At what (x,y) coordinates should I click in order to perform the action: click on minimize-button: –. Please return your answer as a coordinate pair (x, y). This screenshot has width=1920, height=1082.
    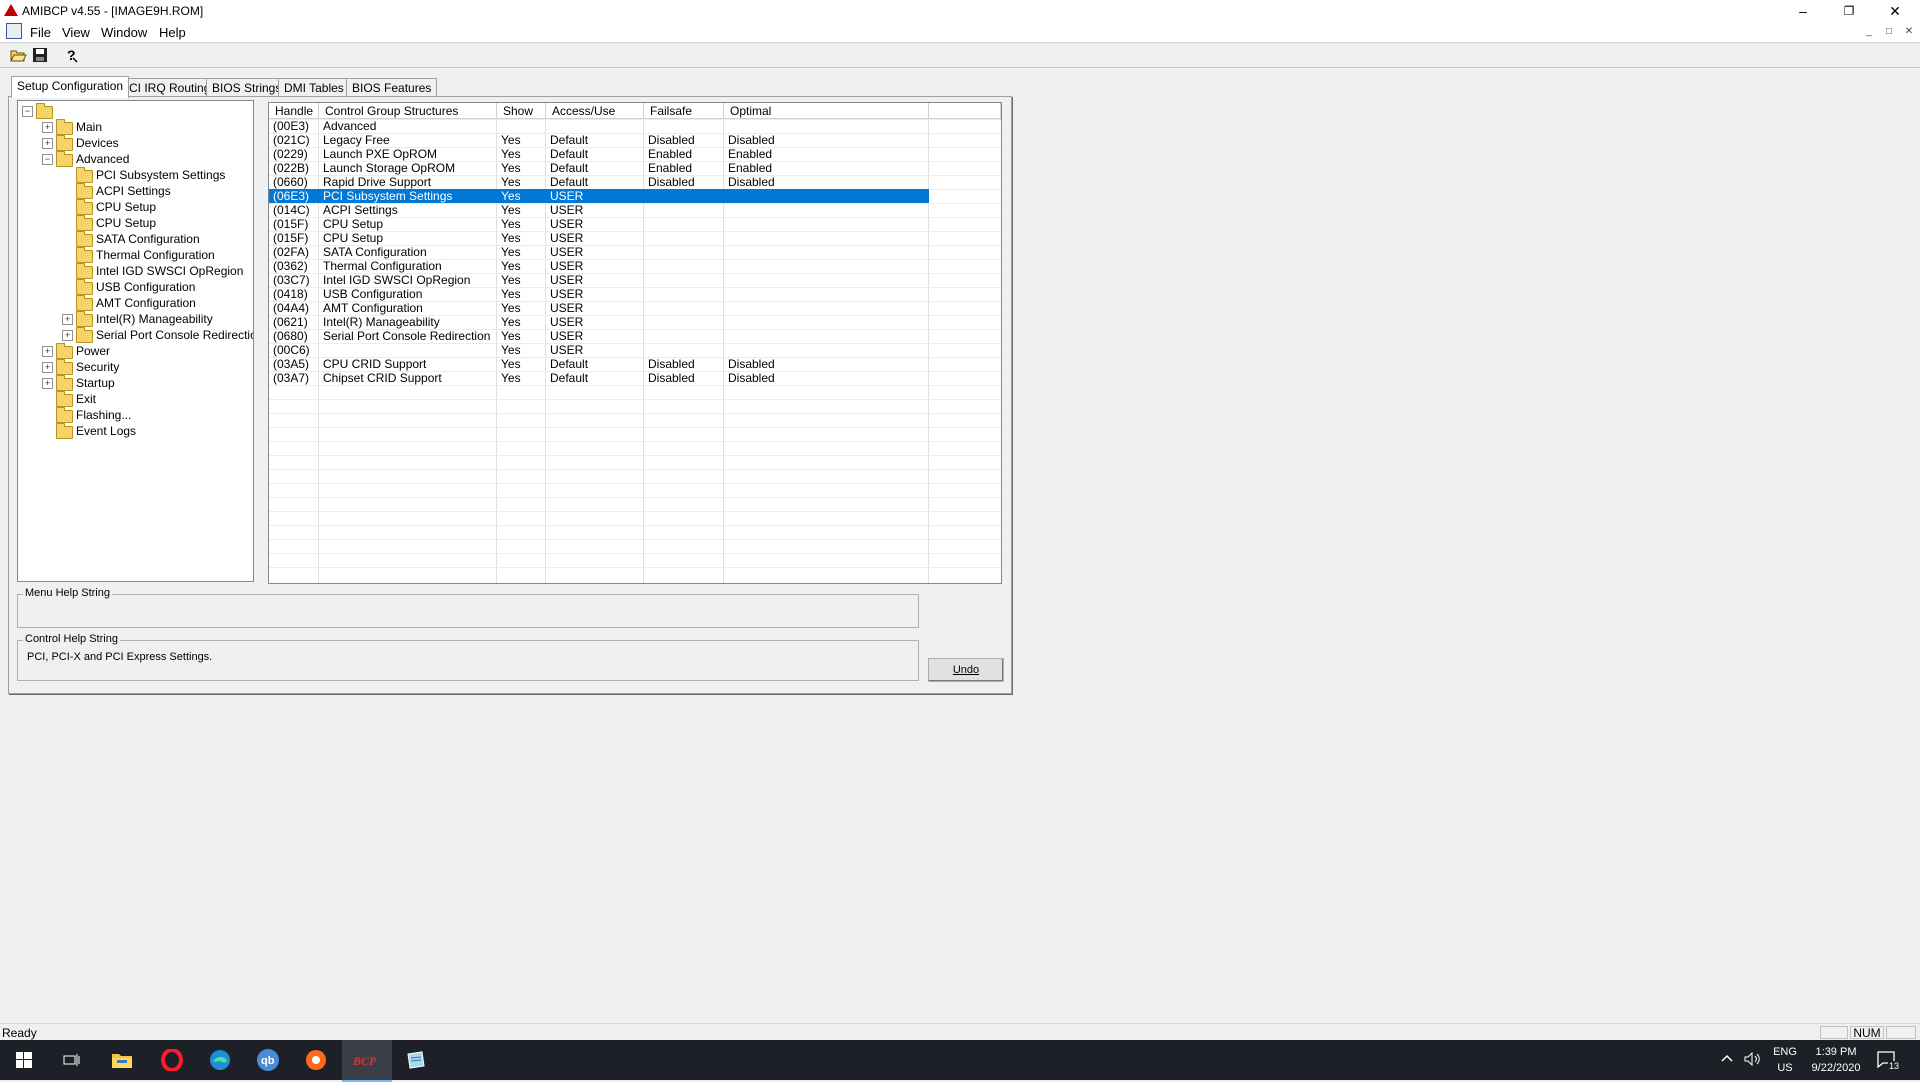
    Looking at the image, I should click on (1803, 11).